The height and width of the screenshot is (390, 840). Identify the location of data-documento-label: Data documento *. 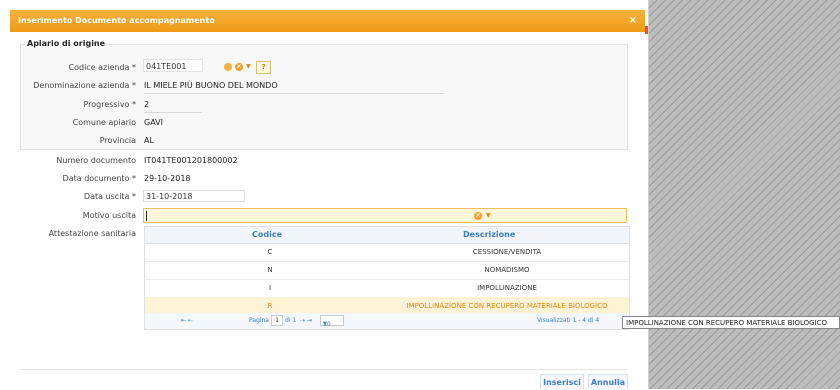
(99, 178).